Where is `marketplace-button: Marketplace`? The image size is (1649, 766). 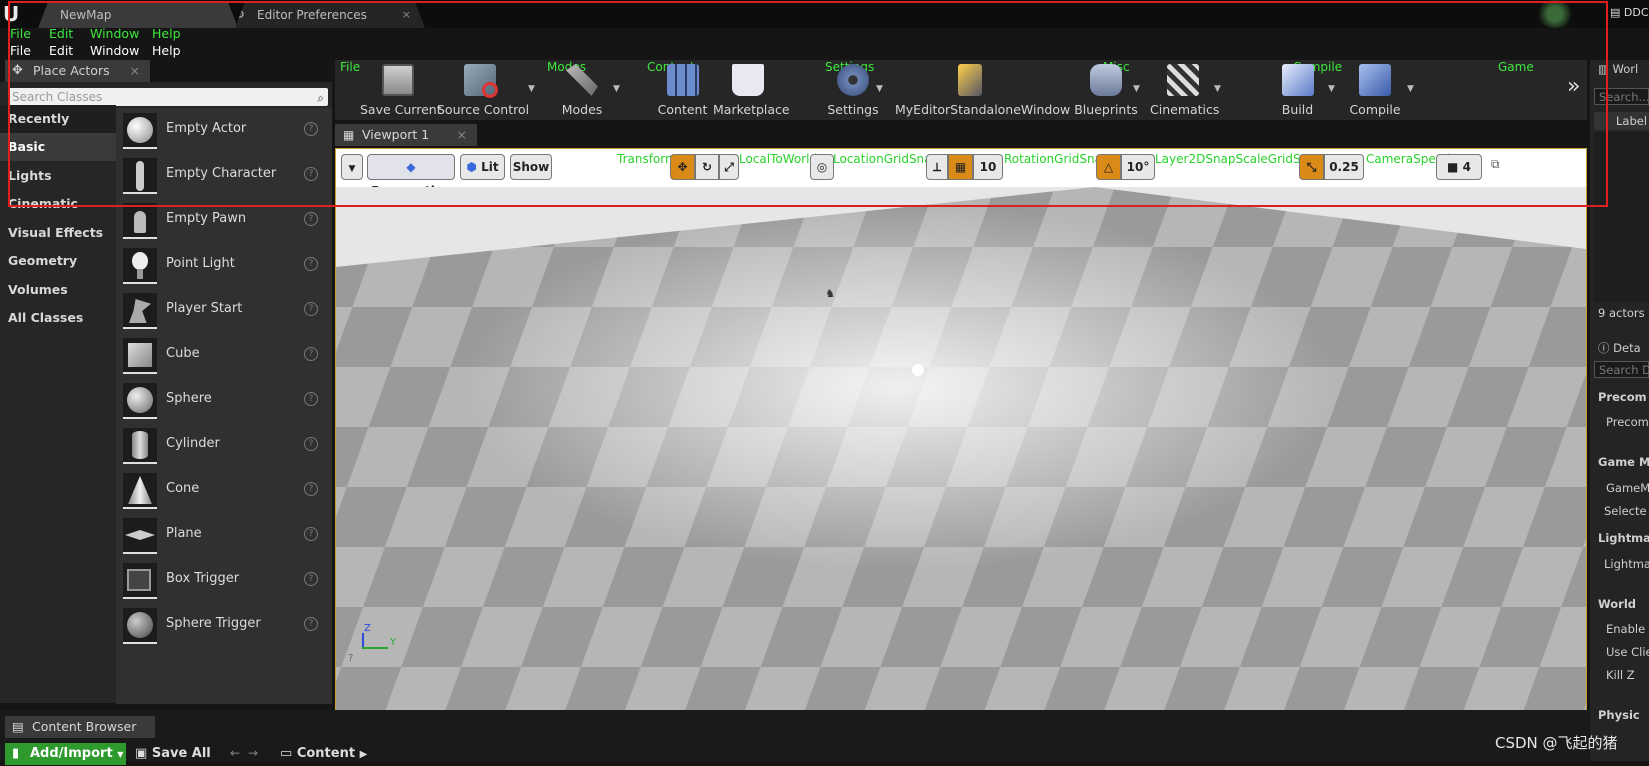
marketplace-button: Marketplace is located at coordinates (751, 90).